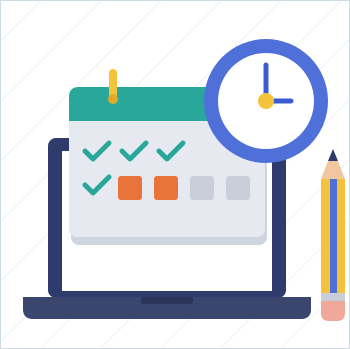 The width and height of the screenshot is (350, 349). Describe the element at coordinates (113, 99) in the screenshot. I see `calendar-pin-base` at that location.